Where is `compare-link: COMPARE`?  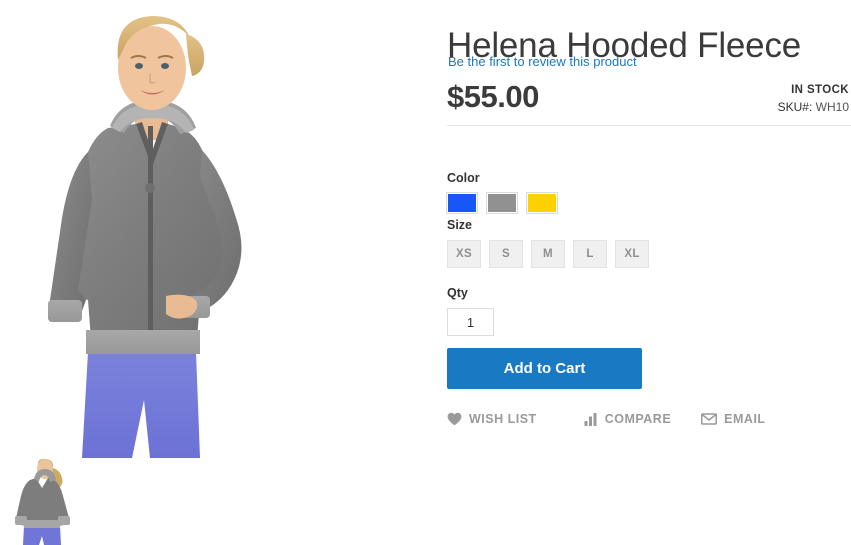
compare-link: COMPARE is located at coordinates (627, 419).